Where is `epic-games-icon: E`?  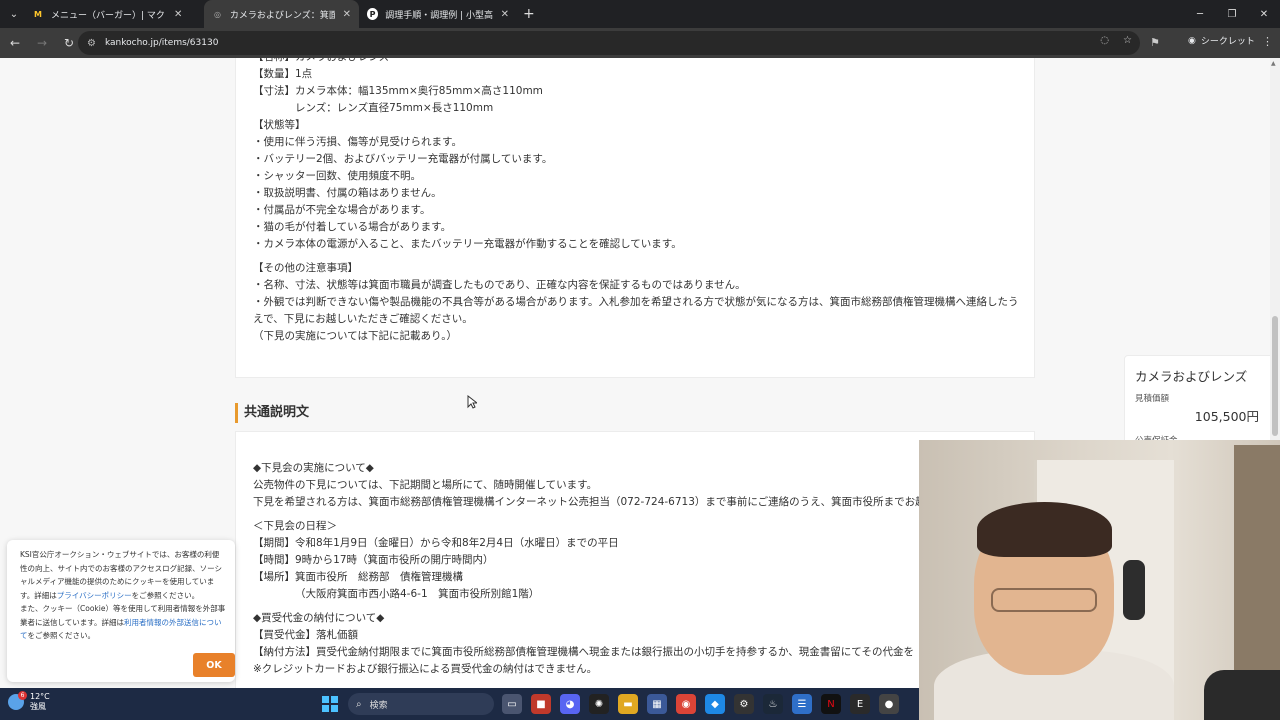 epic-games-icon: E is located at coordinates (860, 704).